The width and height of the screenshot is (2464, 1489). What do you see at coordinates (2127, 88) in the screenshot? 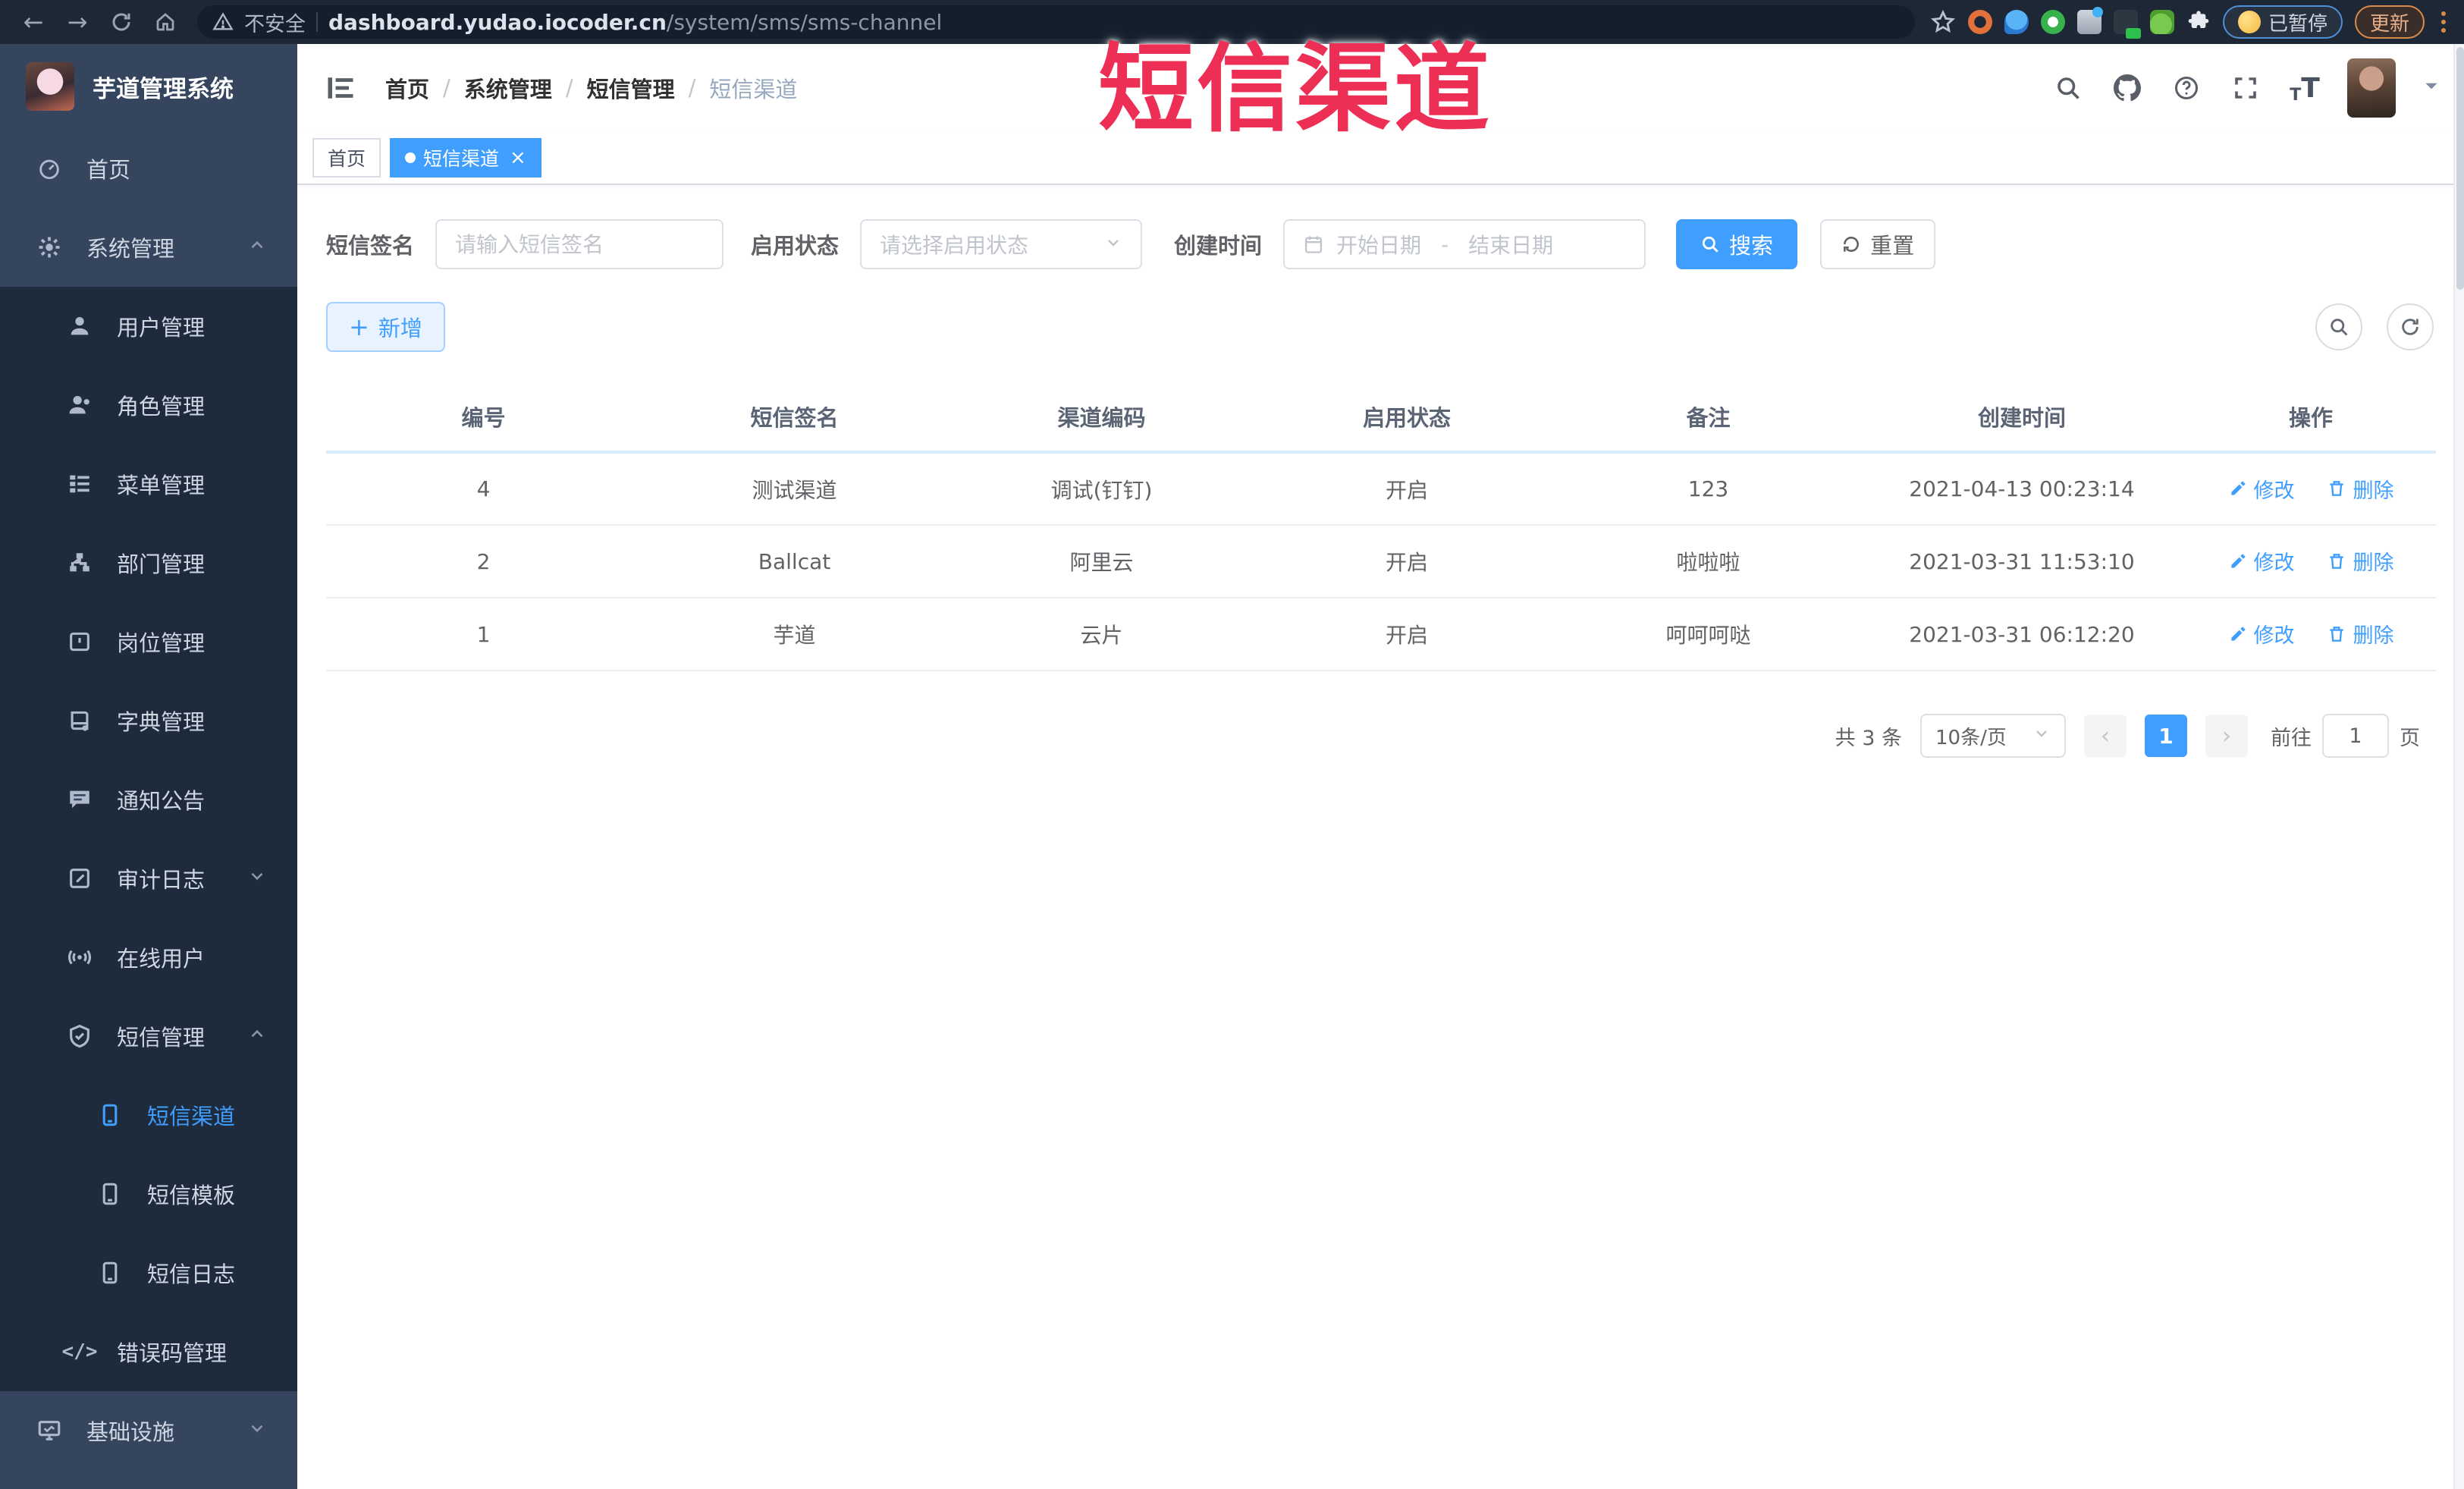
I see `github-icon` at bounding box center [2127, 88].